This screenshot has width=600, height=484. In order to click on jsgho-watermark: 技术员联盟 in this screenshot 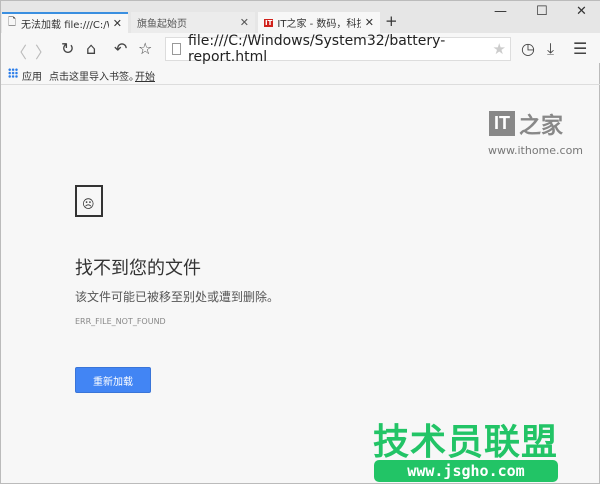, I will do `click(466, 442)`.